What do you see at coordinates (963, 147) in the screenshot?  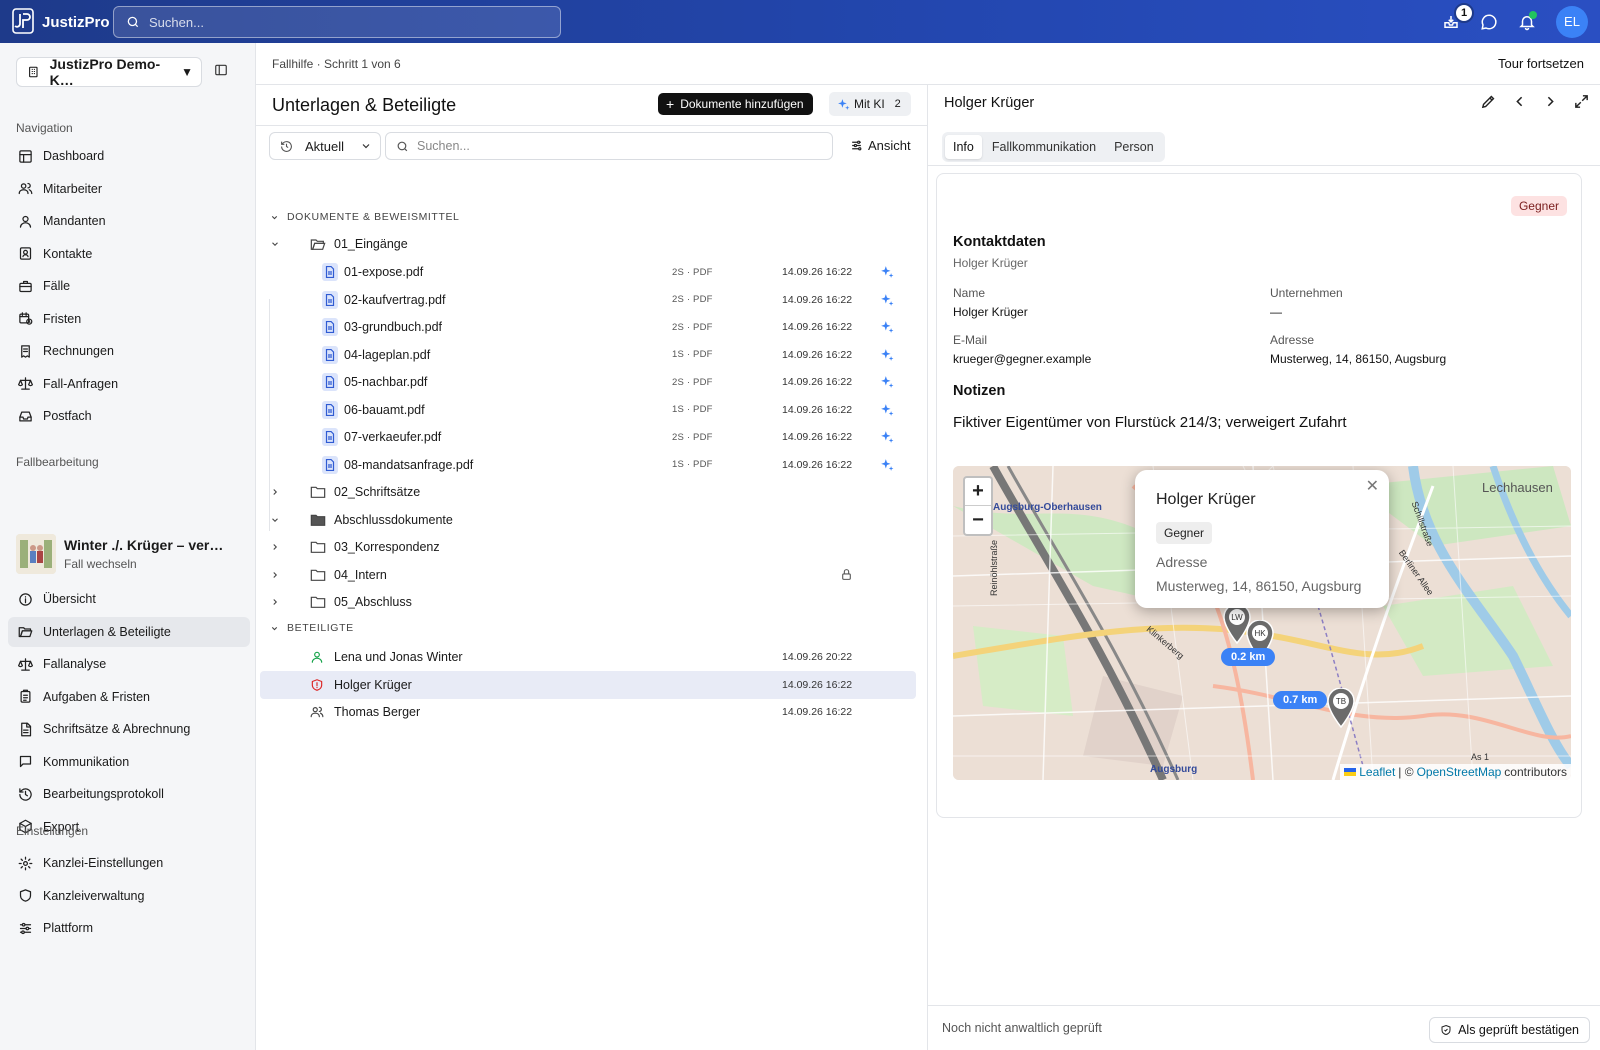 I see `tab-info: Info` at bounding box center [963, 147].